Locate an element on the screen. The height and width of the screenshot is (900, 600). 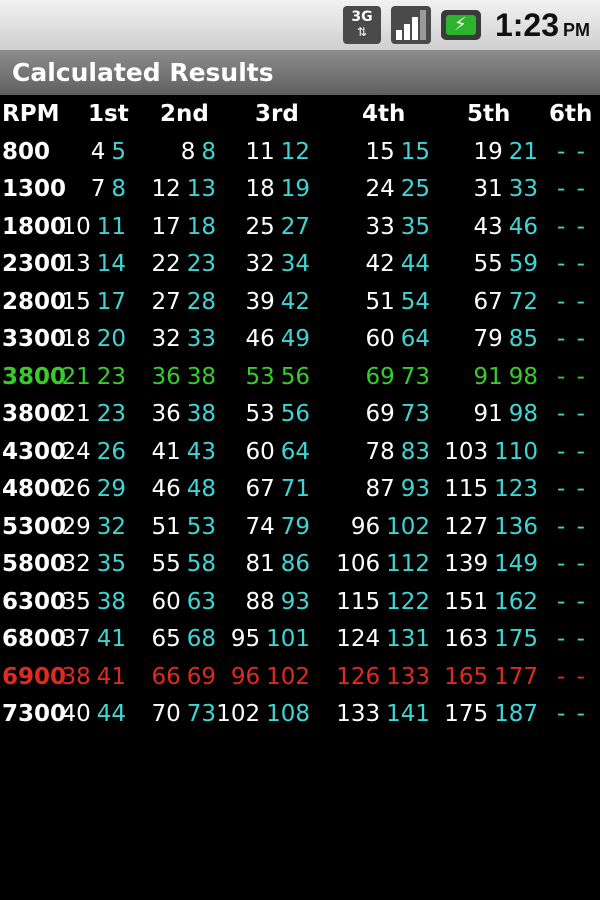
speed-primary: 11 is located at coordinates (260, 151).